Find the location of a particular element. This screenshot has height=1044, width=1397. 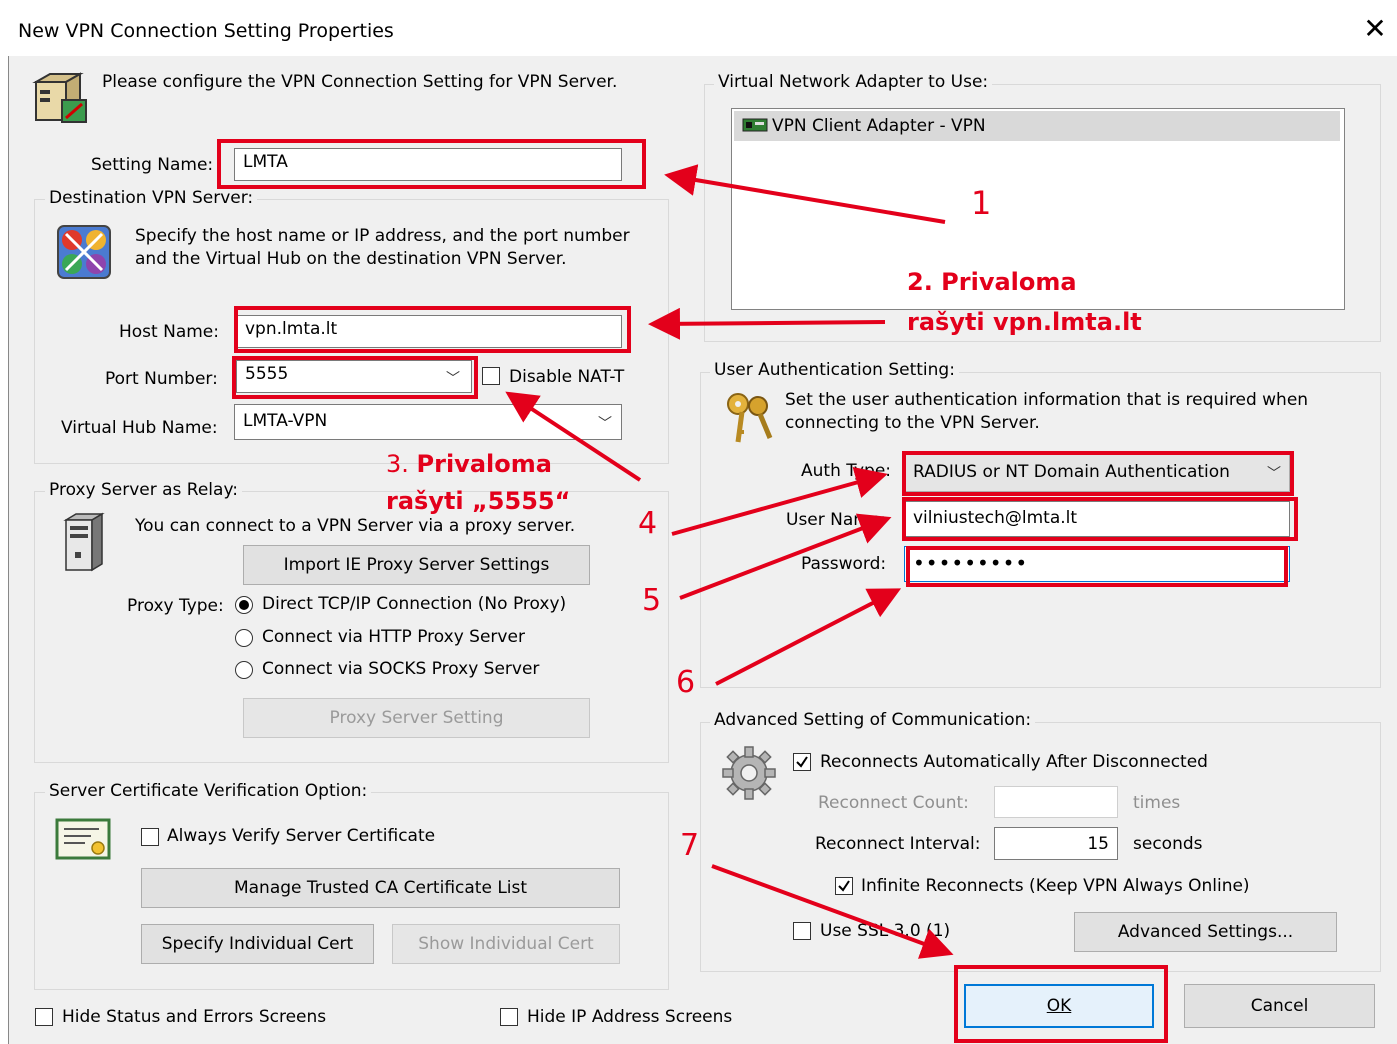

annotation-2-line1: 2. Privaloma is located at coordinates (992, 282).